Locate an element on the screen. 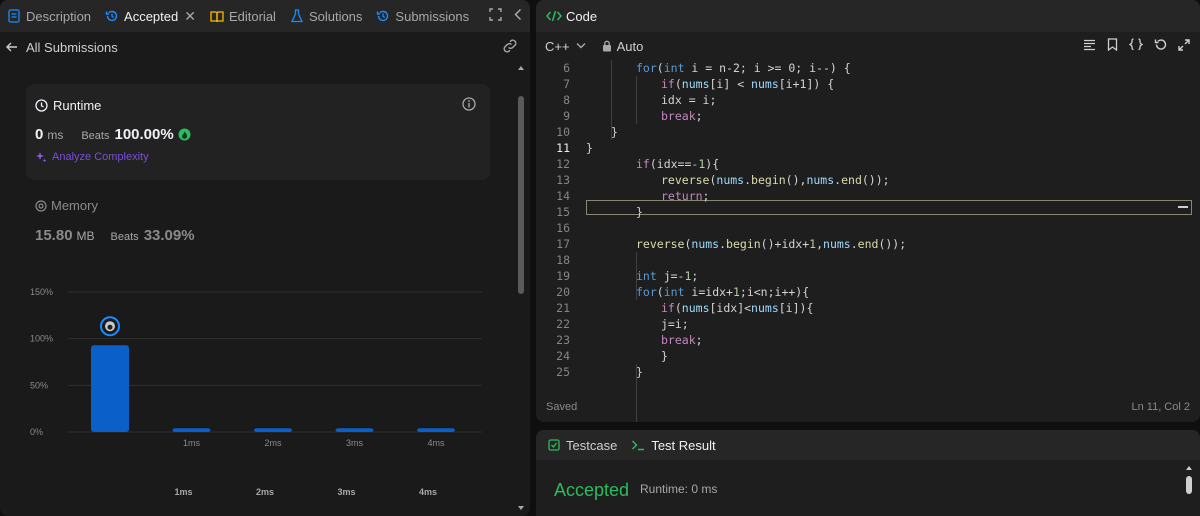 Image resolution: width=1200 pixels, height=516 pixels. memory-values: 15.80 MB Beats 33.09% is located at coordinates (115, 235).